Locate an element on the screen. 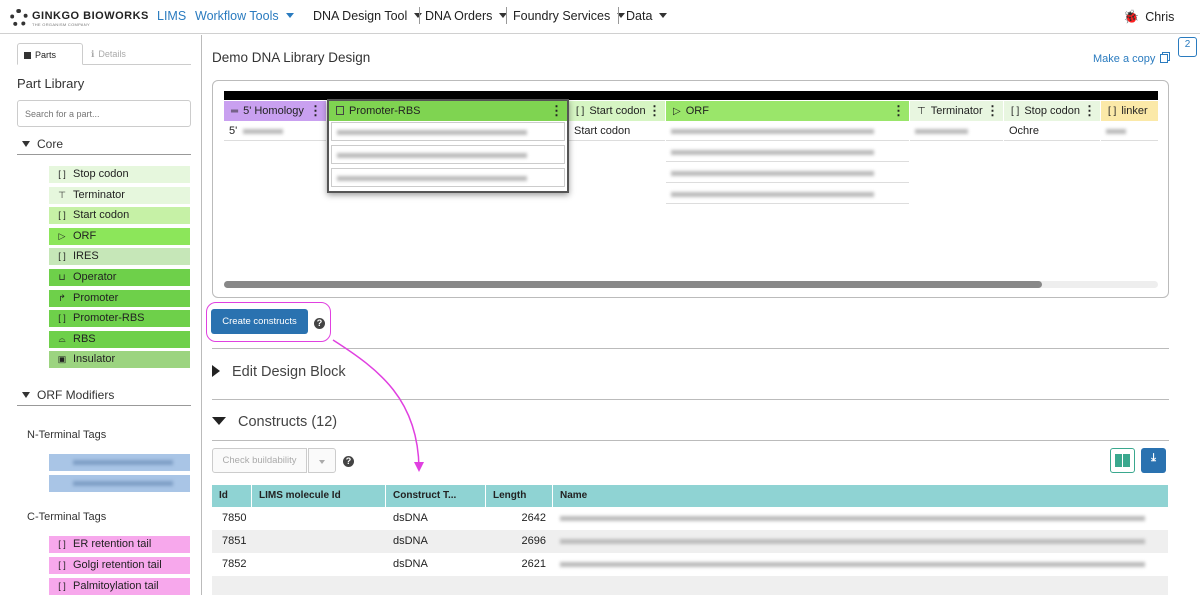 The width and height of the screenshot is (1200, 595). table-row: 7852 dsDNA 2621 is located at coordinates (690, 564).